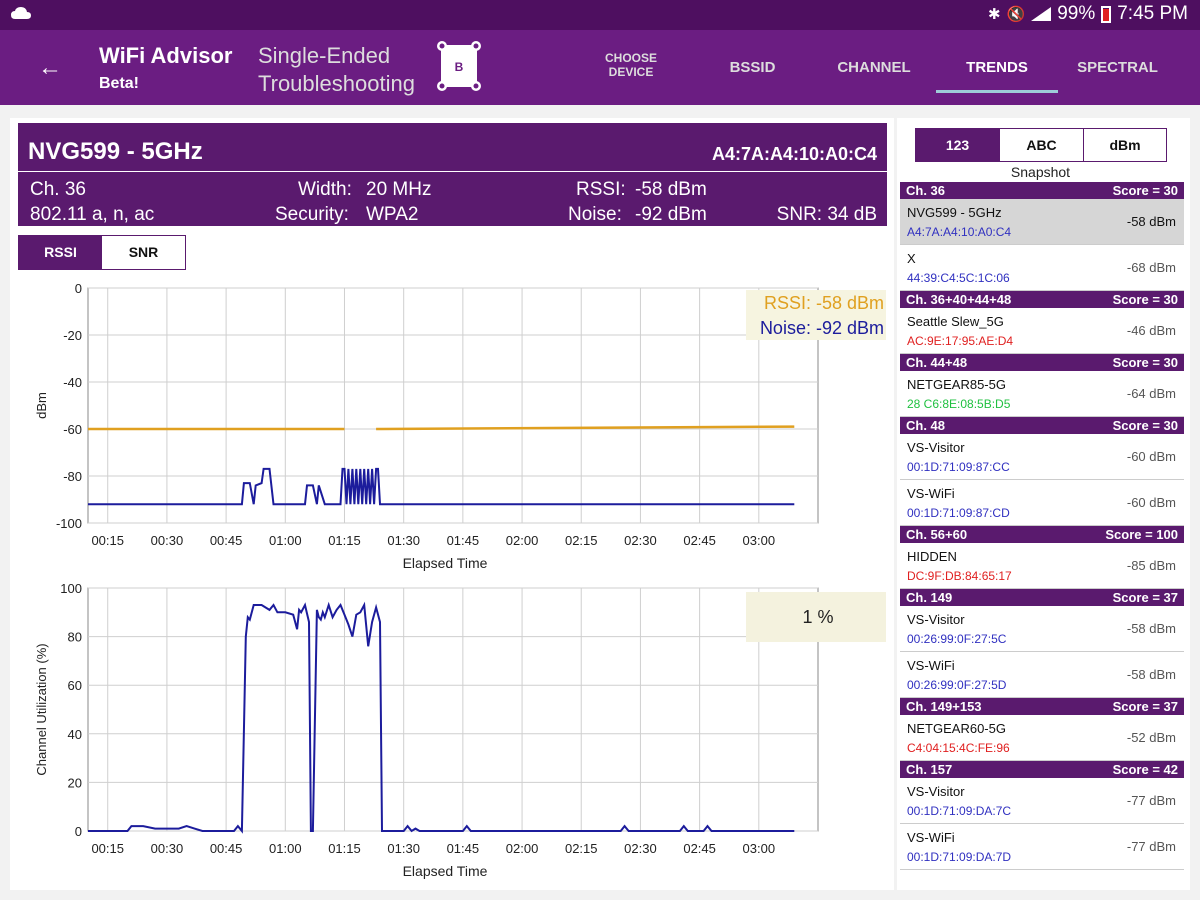 The height and width of the screenshot is (900, 1200). I want to click on channel-score: Score = 42, so click(1145, 769).